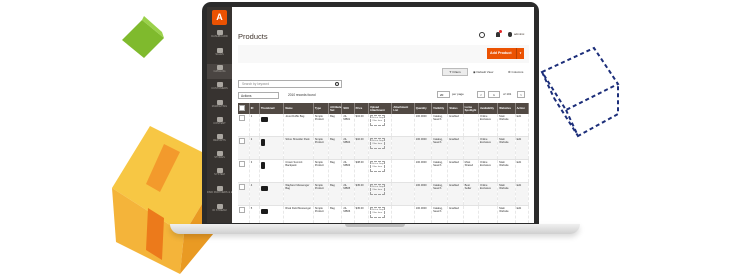 This screenshot has height=274, width=750. I want to click on gear-icon: ⚙, so click(509, 72).